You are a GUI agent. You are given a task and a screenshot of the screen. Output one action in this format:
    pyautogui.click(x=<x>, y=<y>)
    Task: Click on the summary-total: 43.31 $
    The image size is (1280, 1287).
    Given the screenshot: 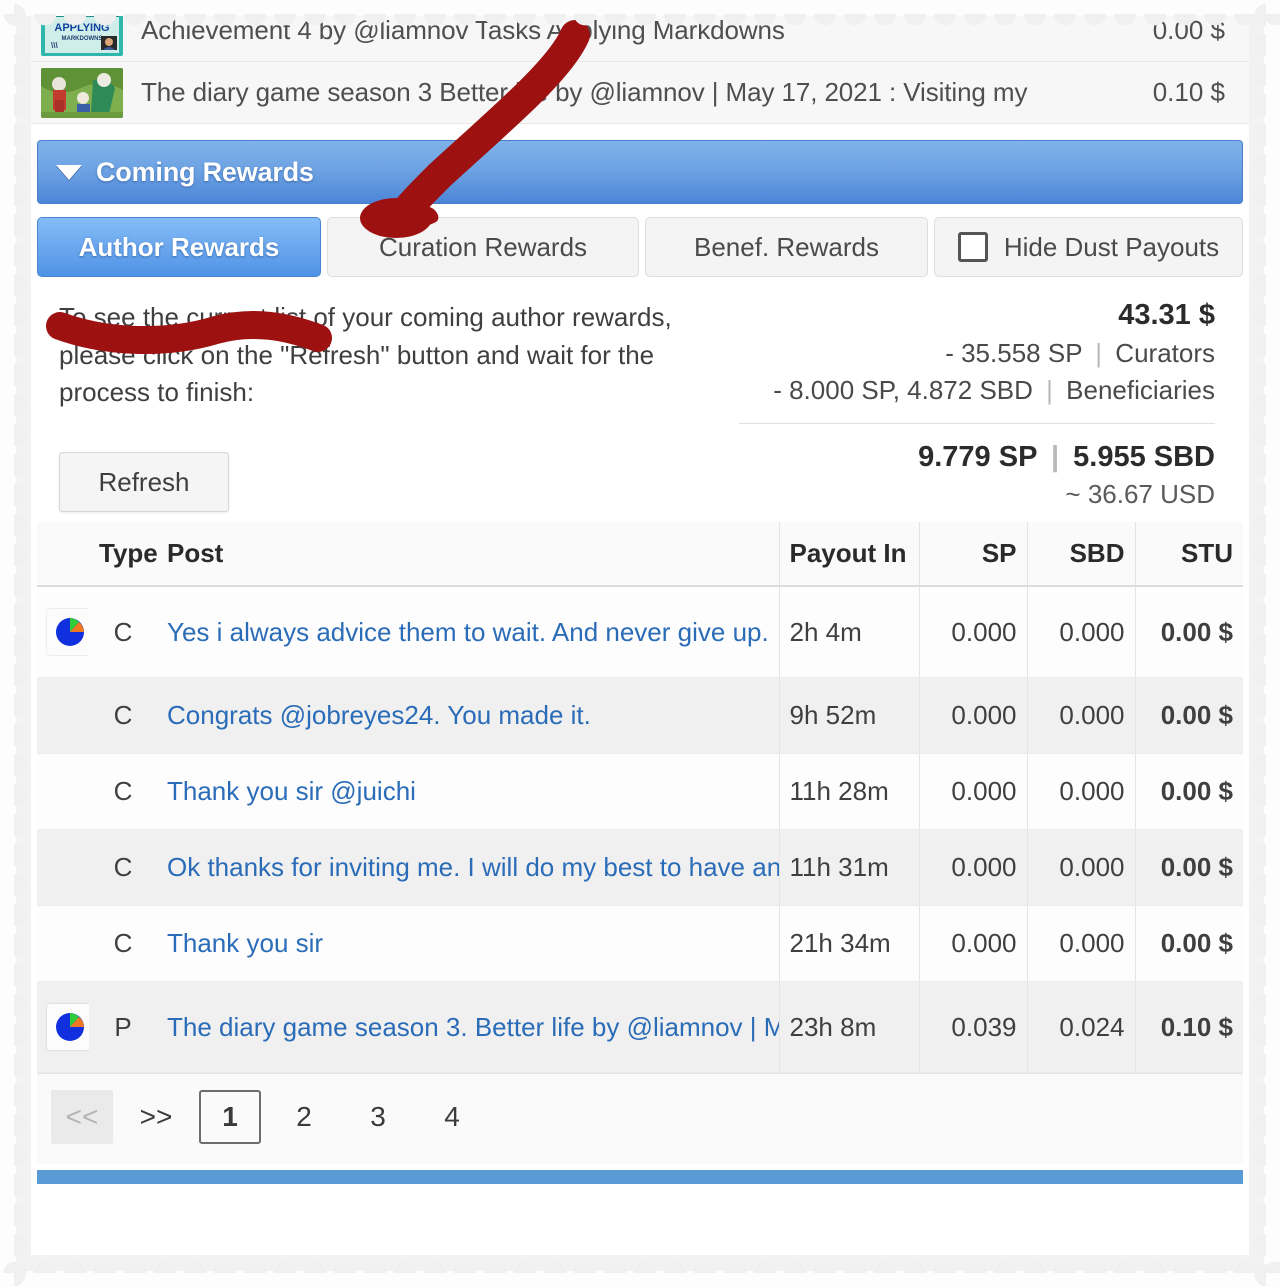 What is the action you would take?
    pyautogui.click(x=1166, y=315)
    